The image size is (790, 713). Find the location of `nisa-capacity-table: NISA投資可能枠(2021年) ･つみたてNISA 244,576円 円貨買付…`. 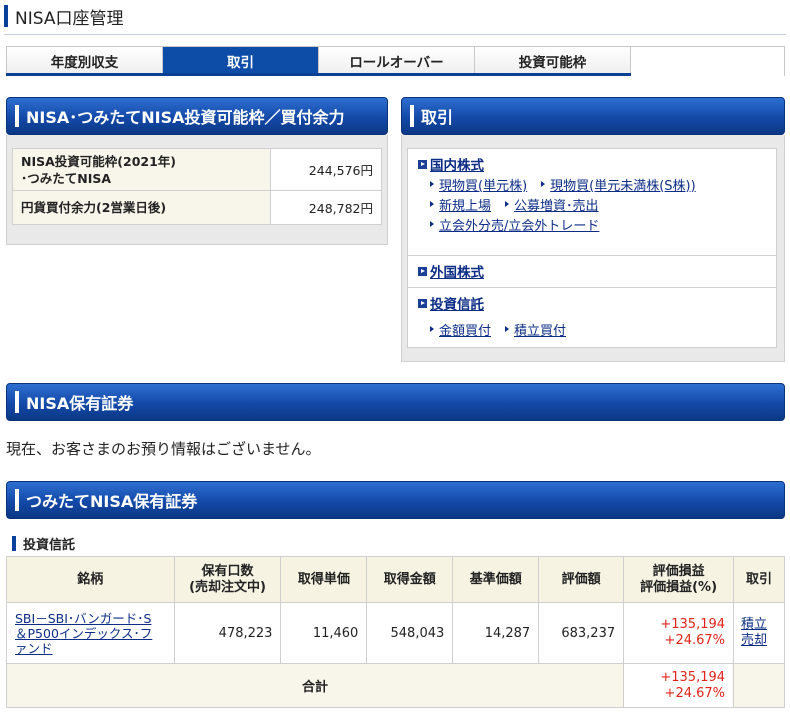

nisa-capacity-table: NISA投資可能枠(2021年) ･つみたてNISA 244,576円 円貨買付… is located at coordinates (197, 186).